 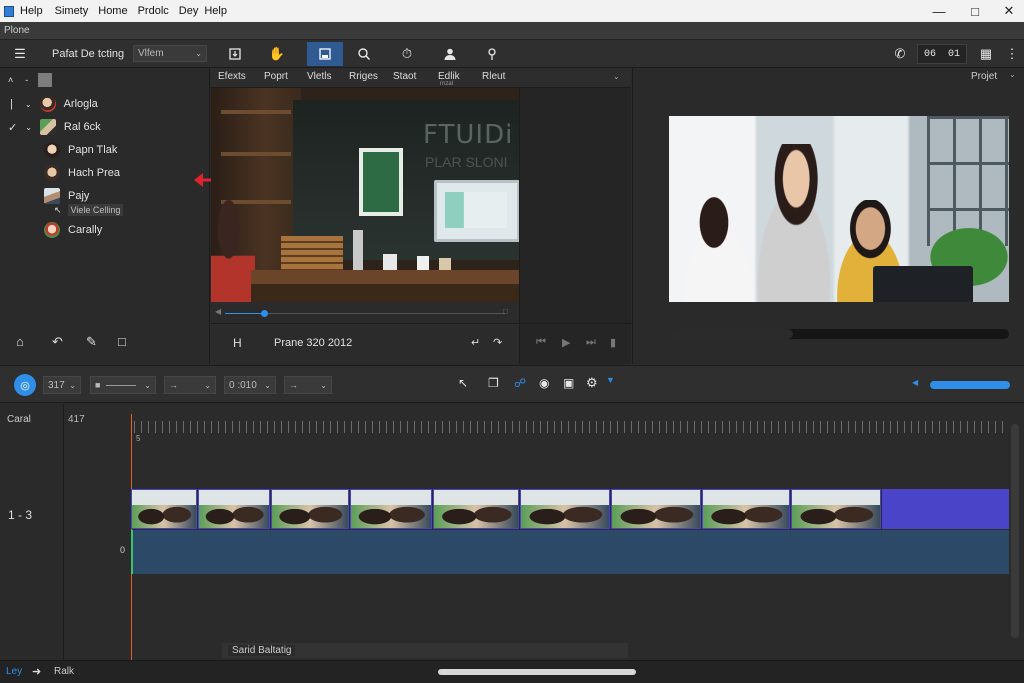 What do you see at coordinates (20, 341) in the screenshot?
I see `home-icon: ⌂` at bounding box center [20, 341].